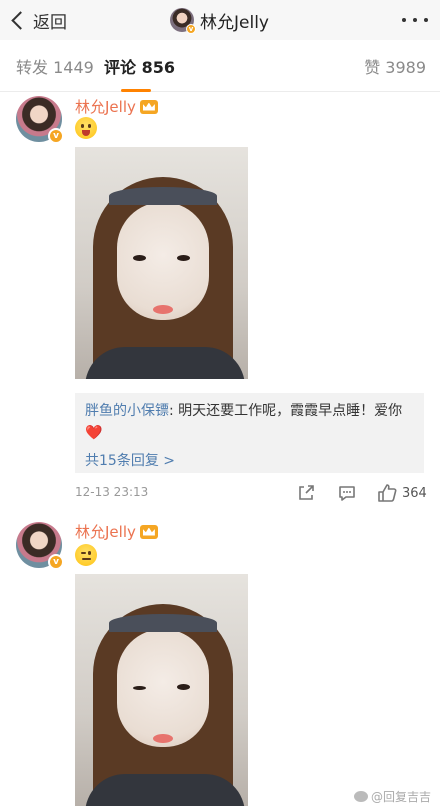 This screenshot has height=810, width=440. I want to click on back-label: 返回, so click(50, 22).